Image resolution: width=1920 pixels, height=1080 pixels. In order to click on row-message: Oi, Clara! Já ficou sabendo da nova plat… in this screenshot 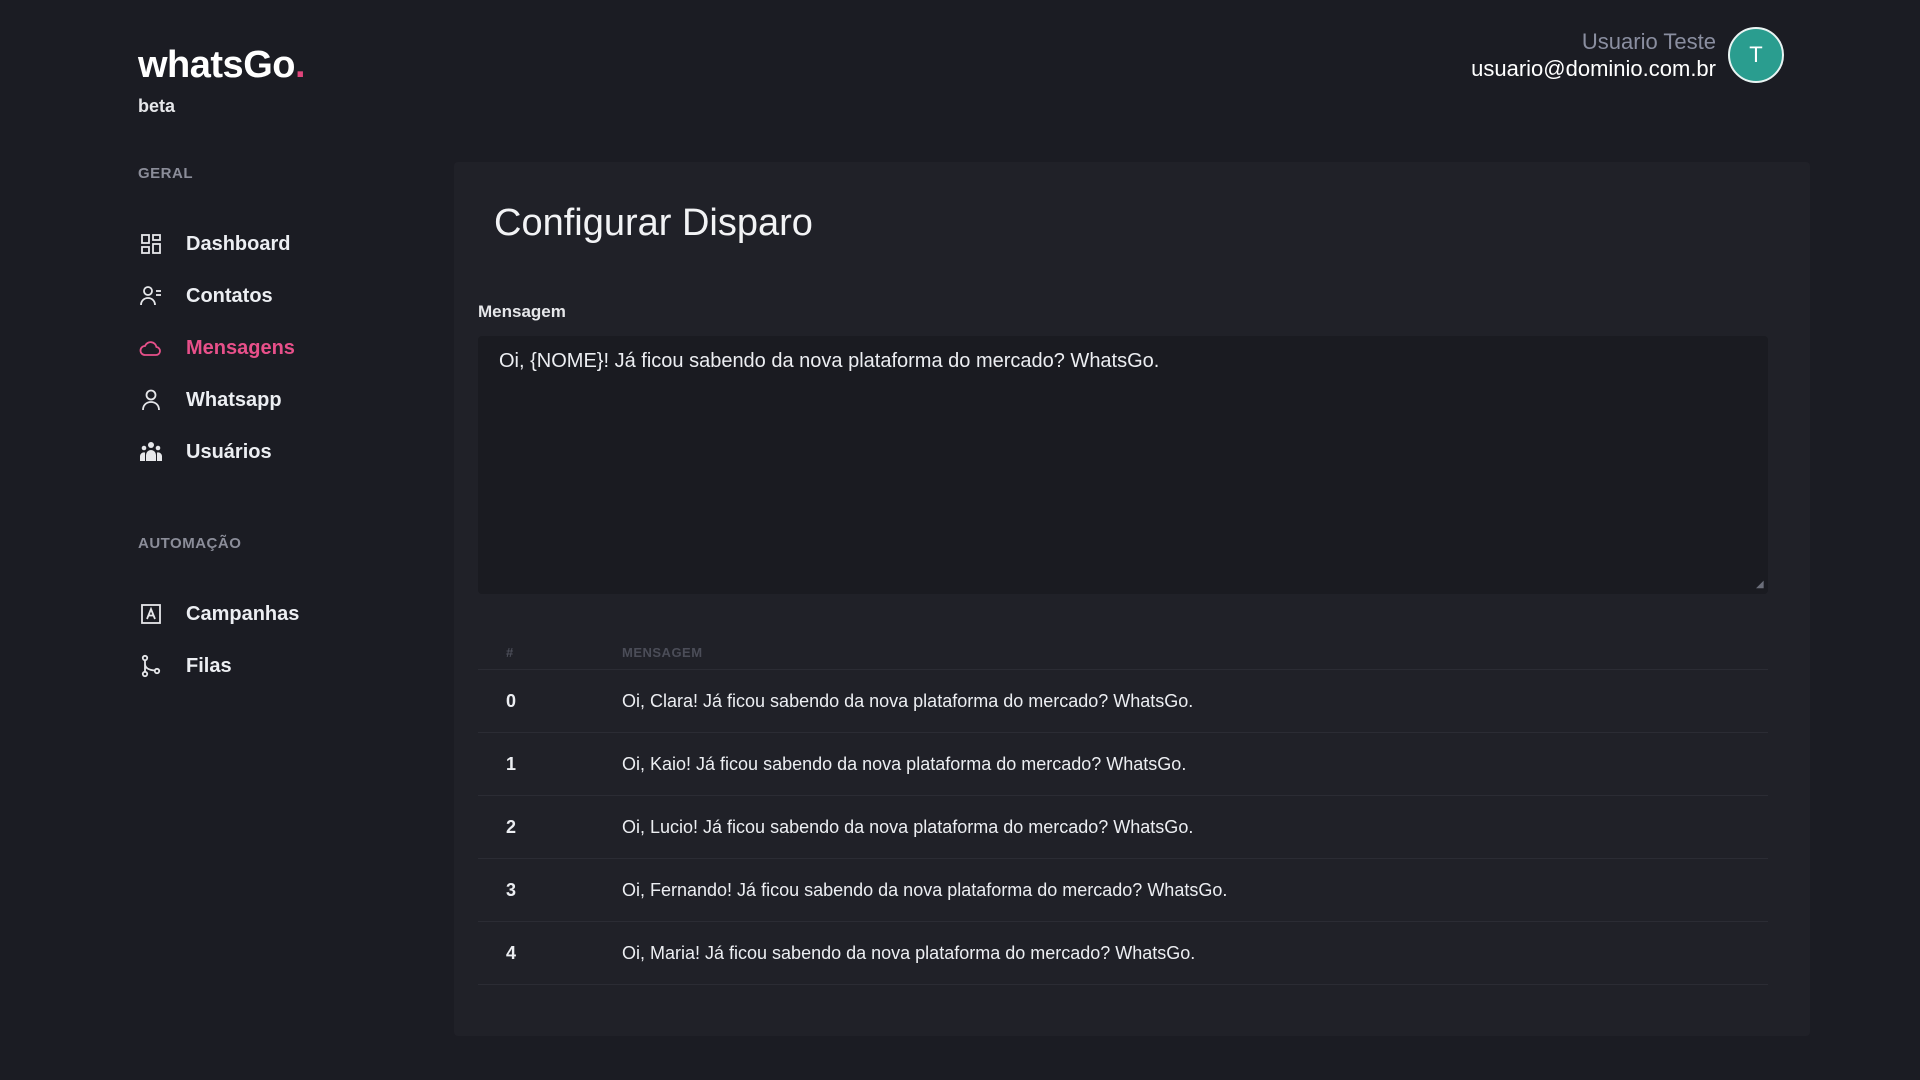, I will do `click(908, 700)`.